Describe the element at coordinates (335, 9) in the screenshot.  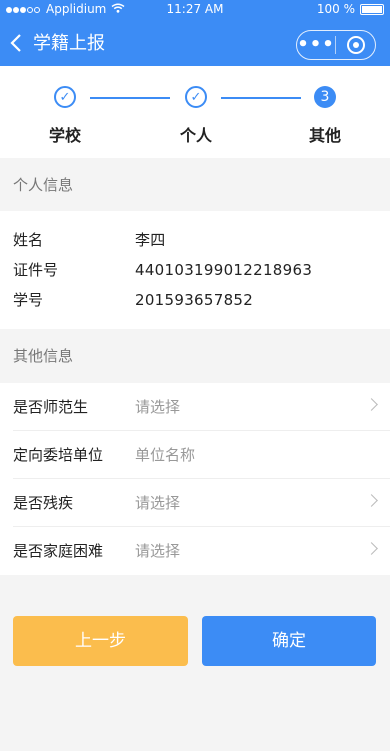
I see `battery-percent: 100 %` at that location.